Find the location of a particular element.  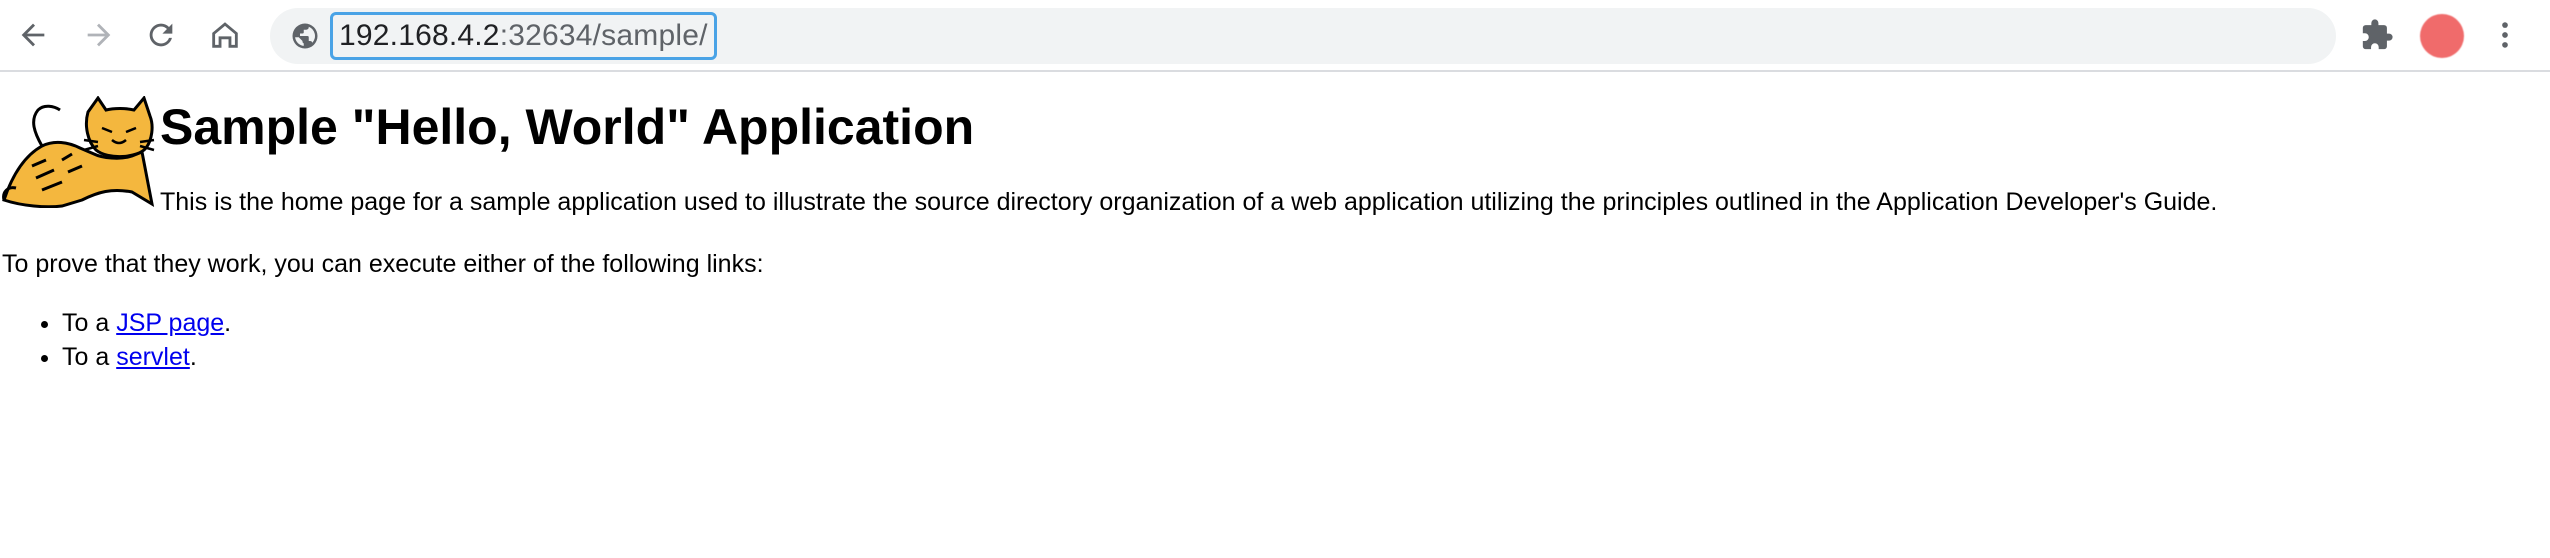

avatar is located at coordinates (2442, 36).